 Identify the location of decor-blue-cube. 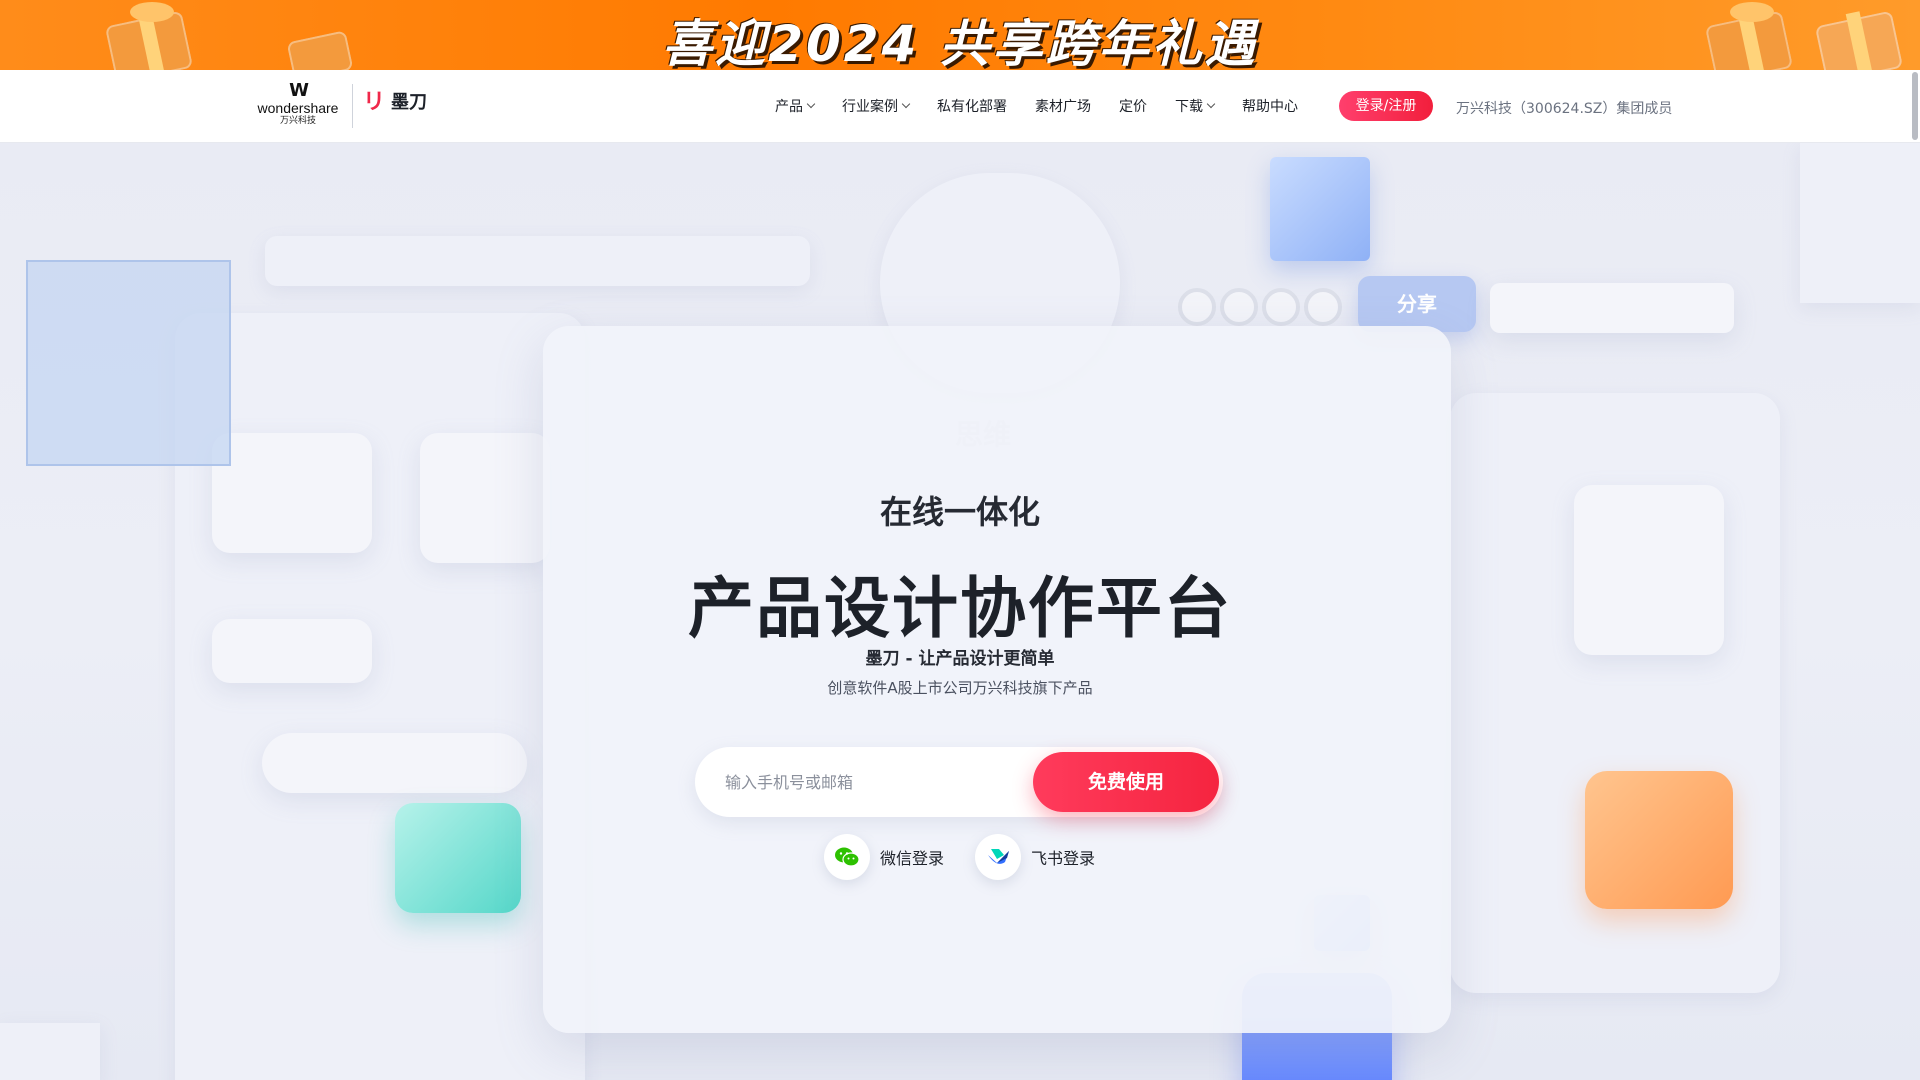
(1320, 209).